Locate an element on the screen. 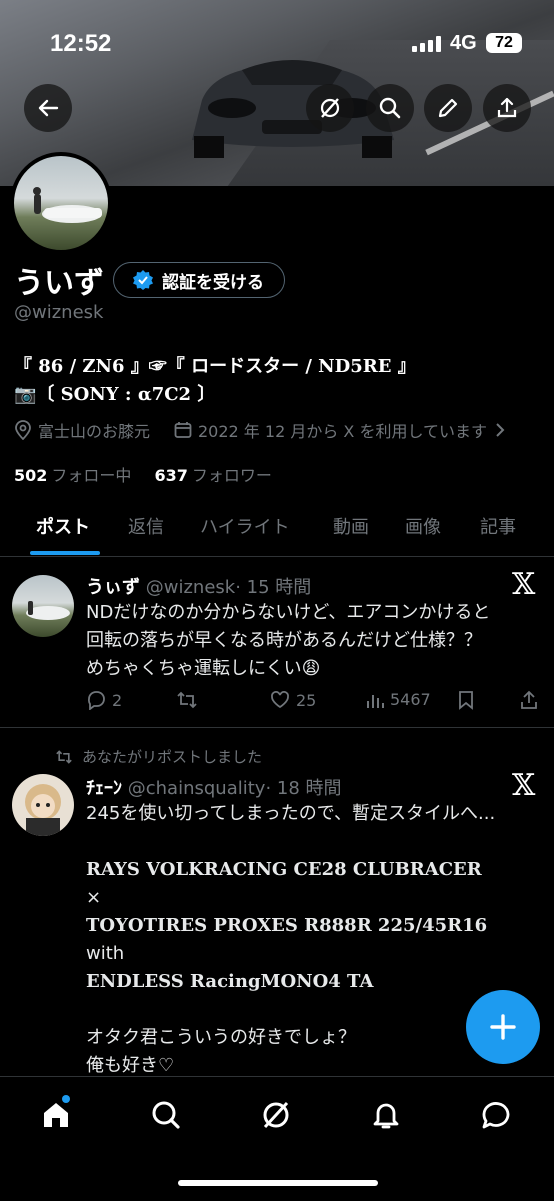 The width and height of the screenshot is (554, 1201). tab-videos: 動画 is located at coordinates (351, 526).